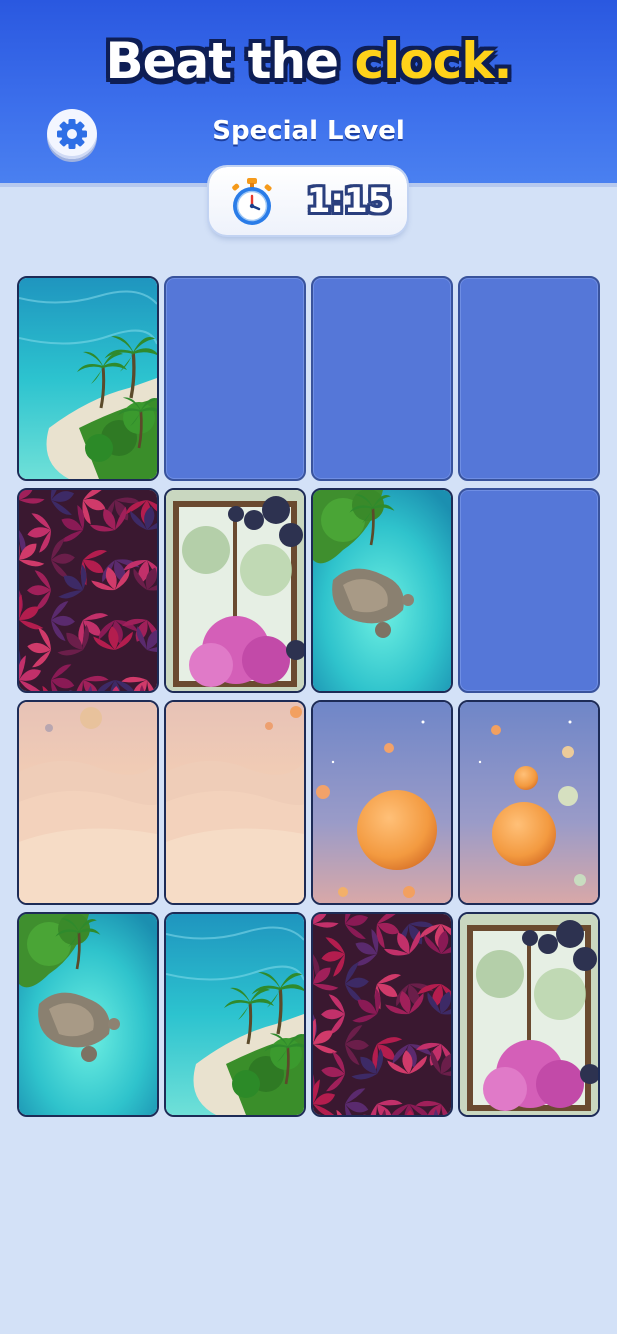 The width and height of the screenshot is (617, 1334). I want to click on stopwatch-icon, so click(252, 201).